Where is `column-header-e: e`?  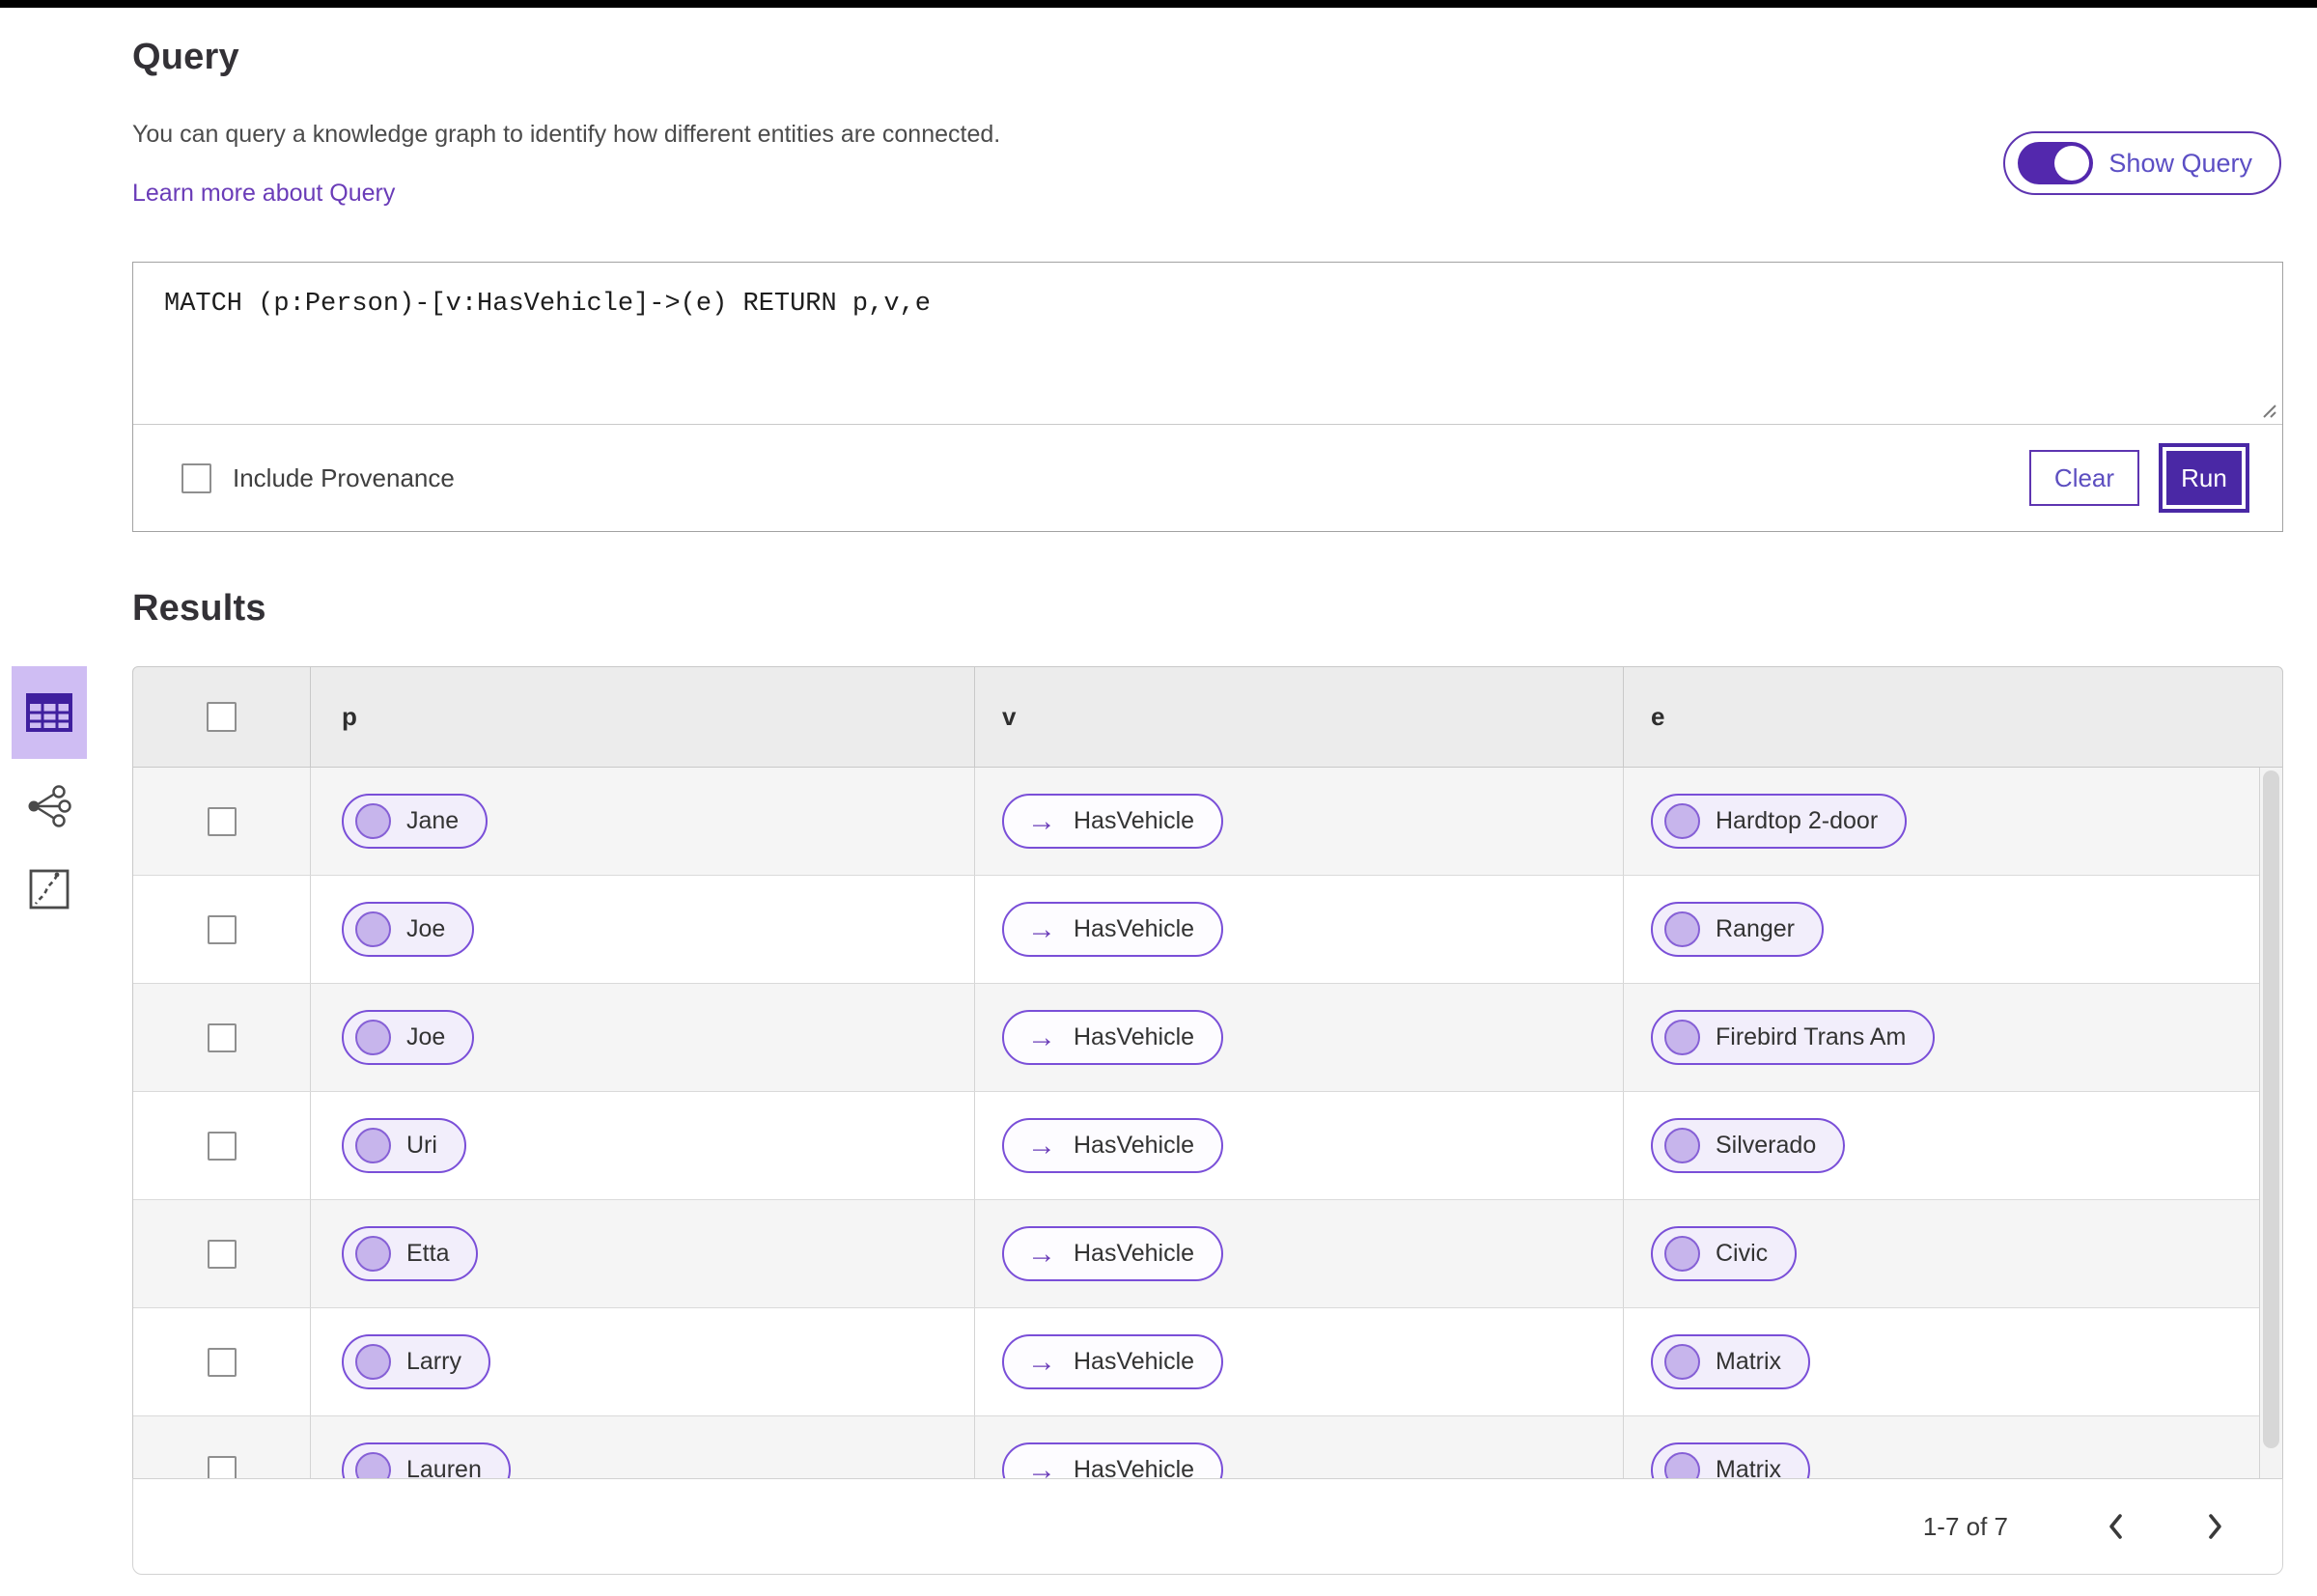 column-header-e: e is located at coordinates (1953, 717).